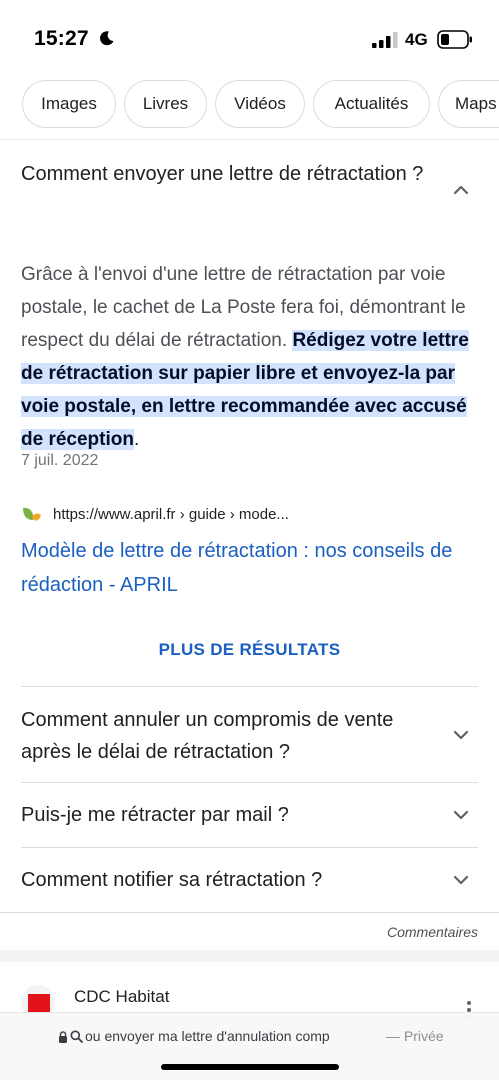  I want to click on status-bar: 15:27 4G, so click(249, 39).